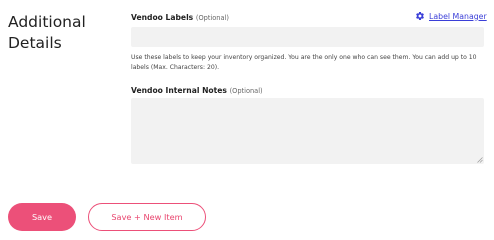  I want to click on label-manager-text: Label Manager, so click(458, 16).